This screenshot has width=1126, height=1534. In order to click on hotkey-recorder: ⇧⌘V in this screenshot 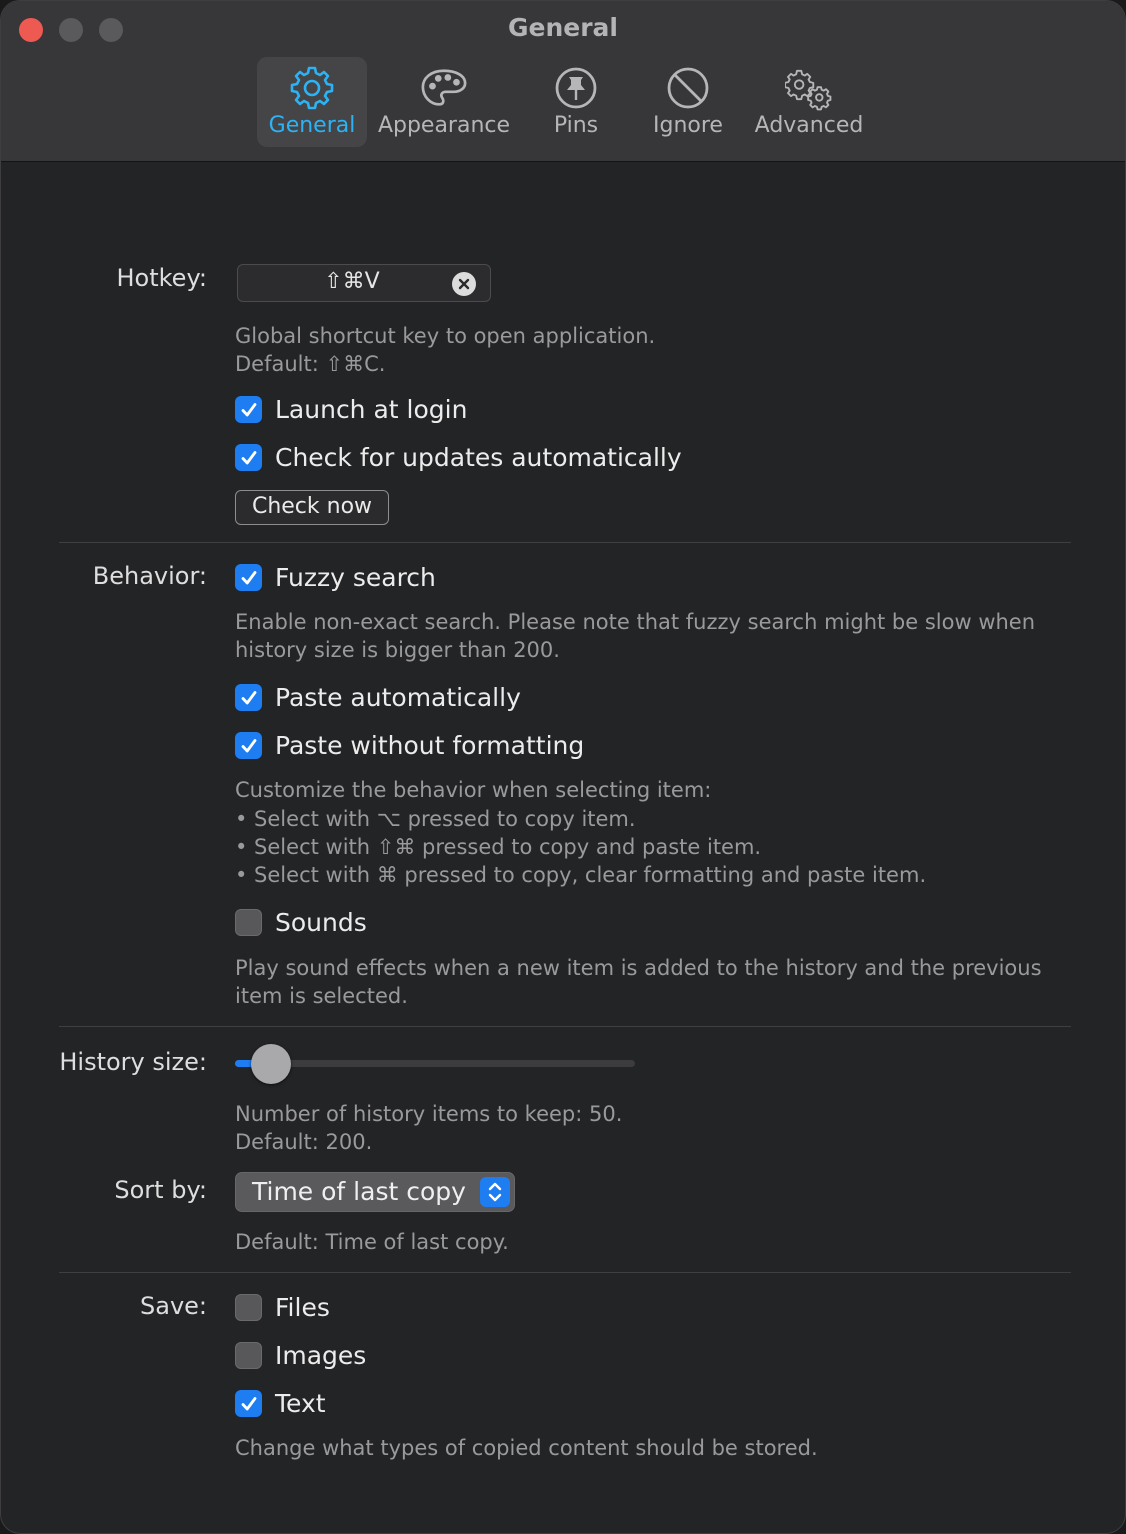, I will do `click(364, 283)`.